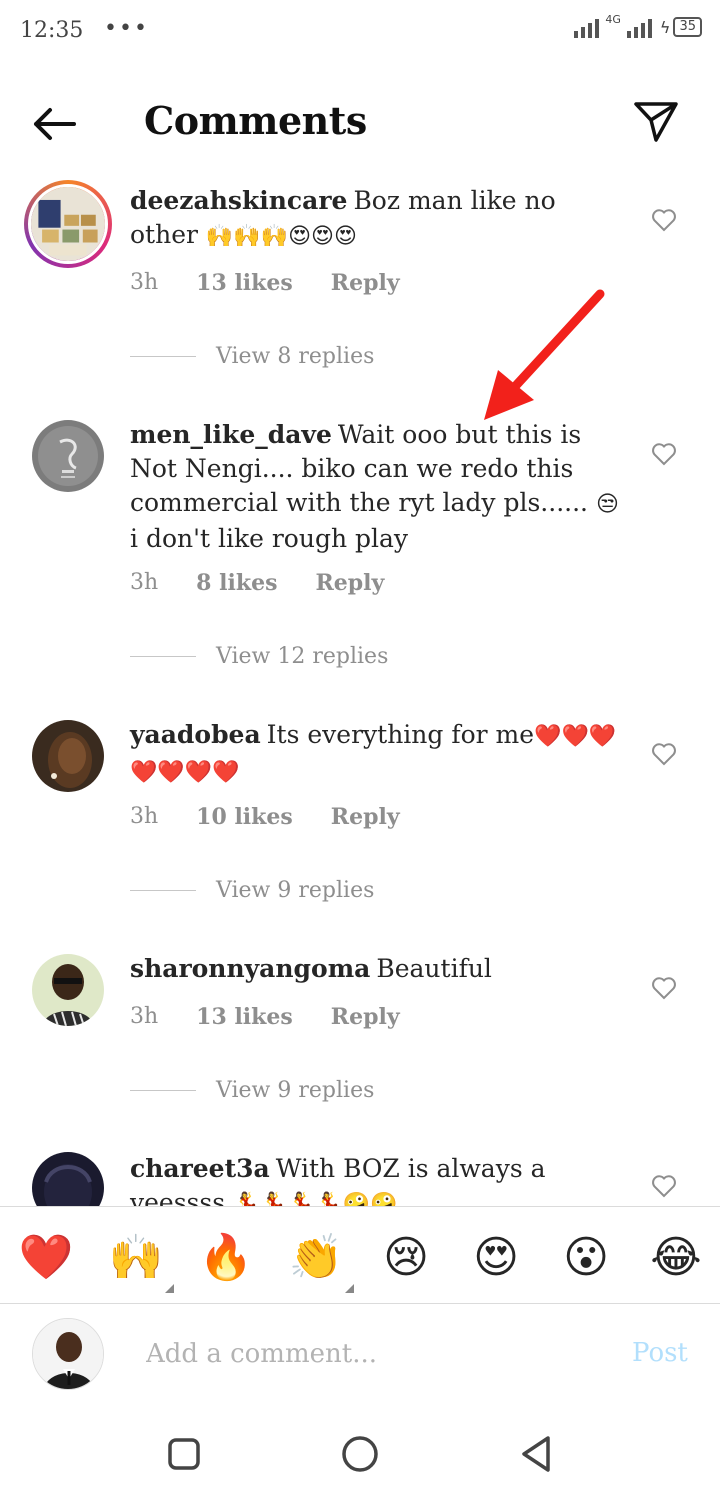 This screenshot has height=1500, width=720. What do you see at coordinates (496, 1257) in the screenshot?
I see `emoji-heart-eyes-button: 😍` at bounding box center [496, 1257].